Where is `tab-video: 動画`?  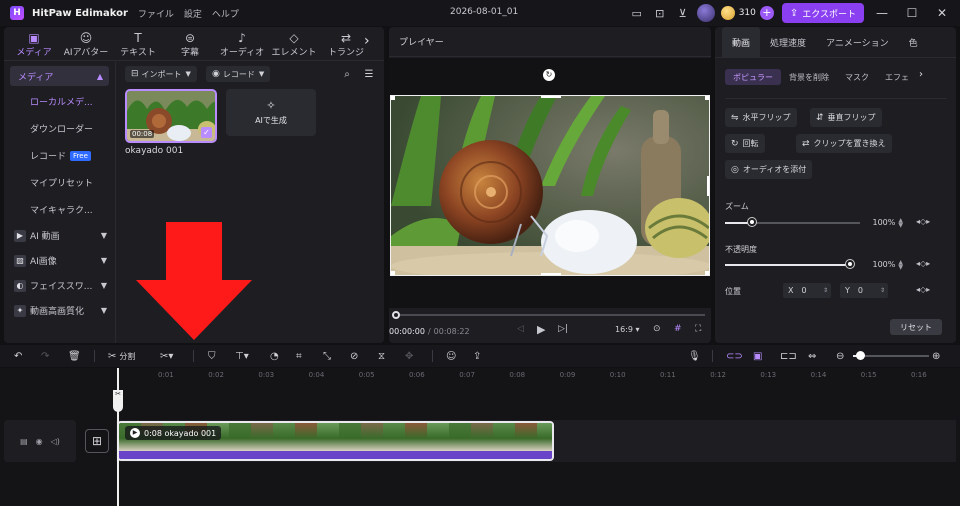
tab-video: 動画 is located at coordinates (741, 42).